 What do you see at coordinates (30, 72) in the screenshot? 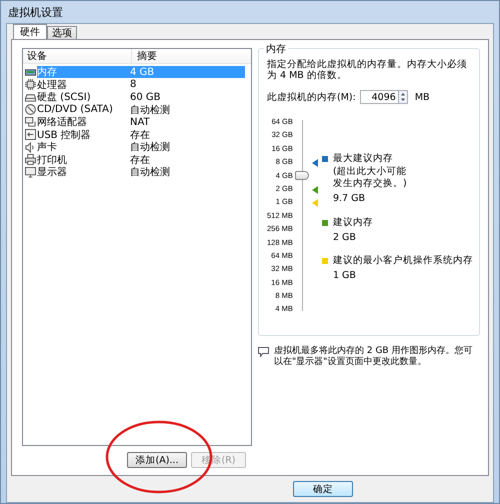
I see `memory-icon` at bounding box center [30, 72].